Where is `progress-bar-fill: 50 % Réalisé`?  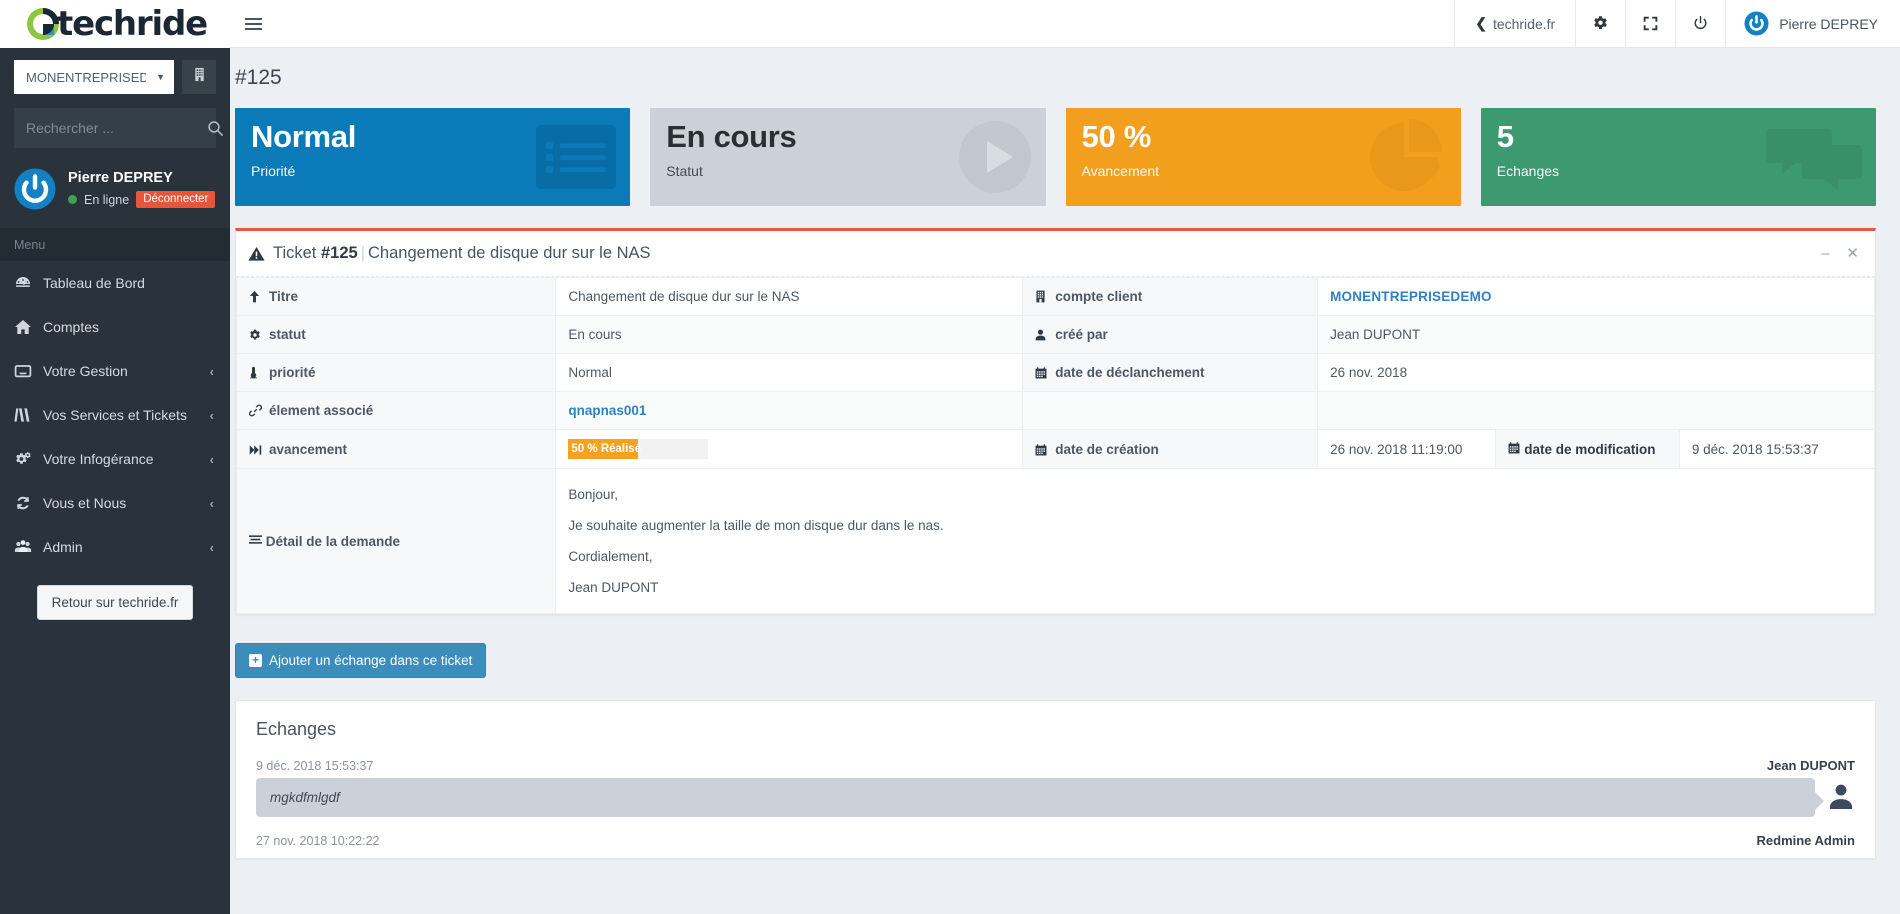
progress-bar-fill: 50 % Réalisé is located at coordinates (604, 449).